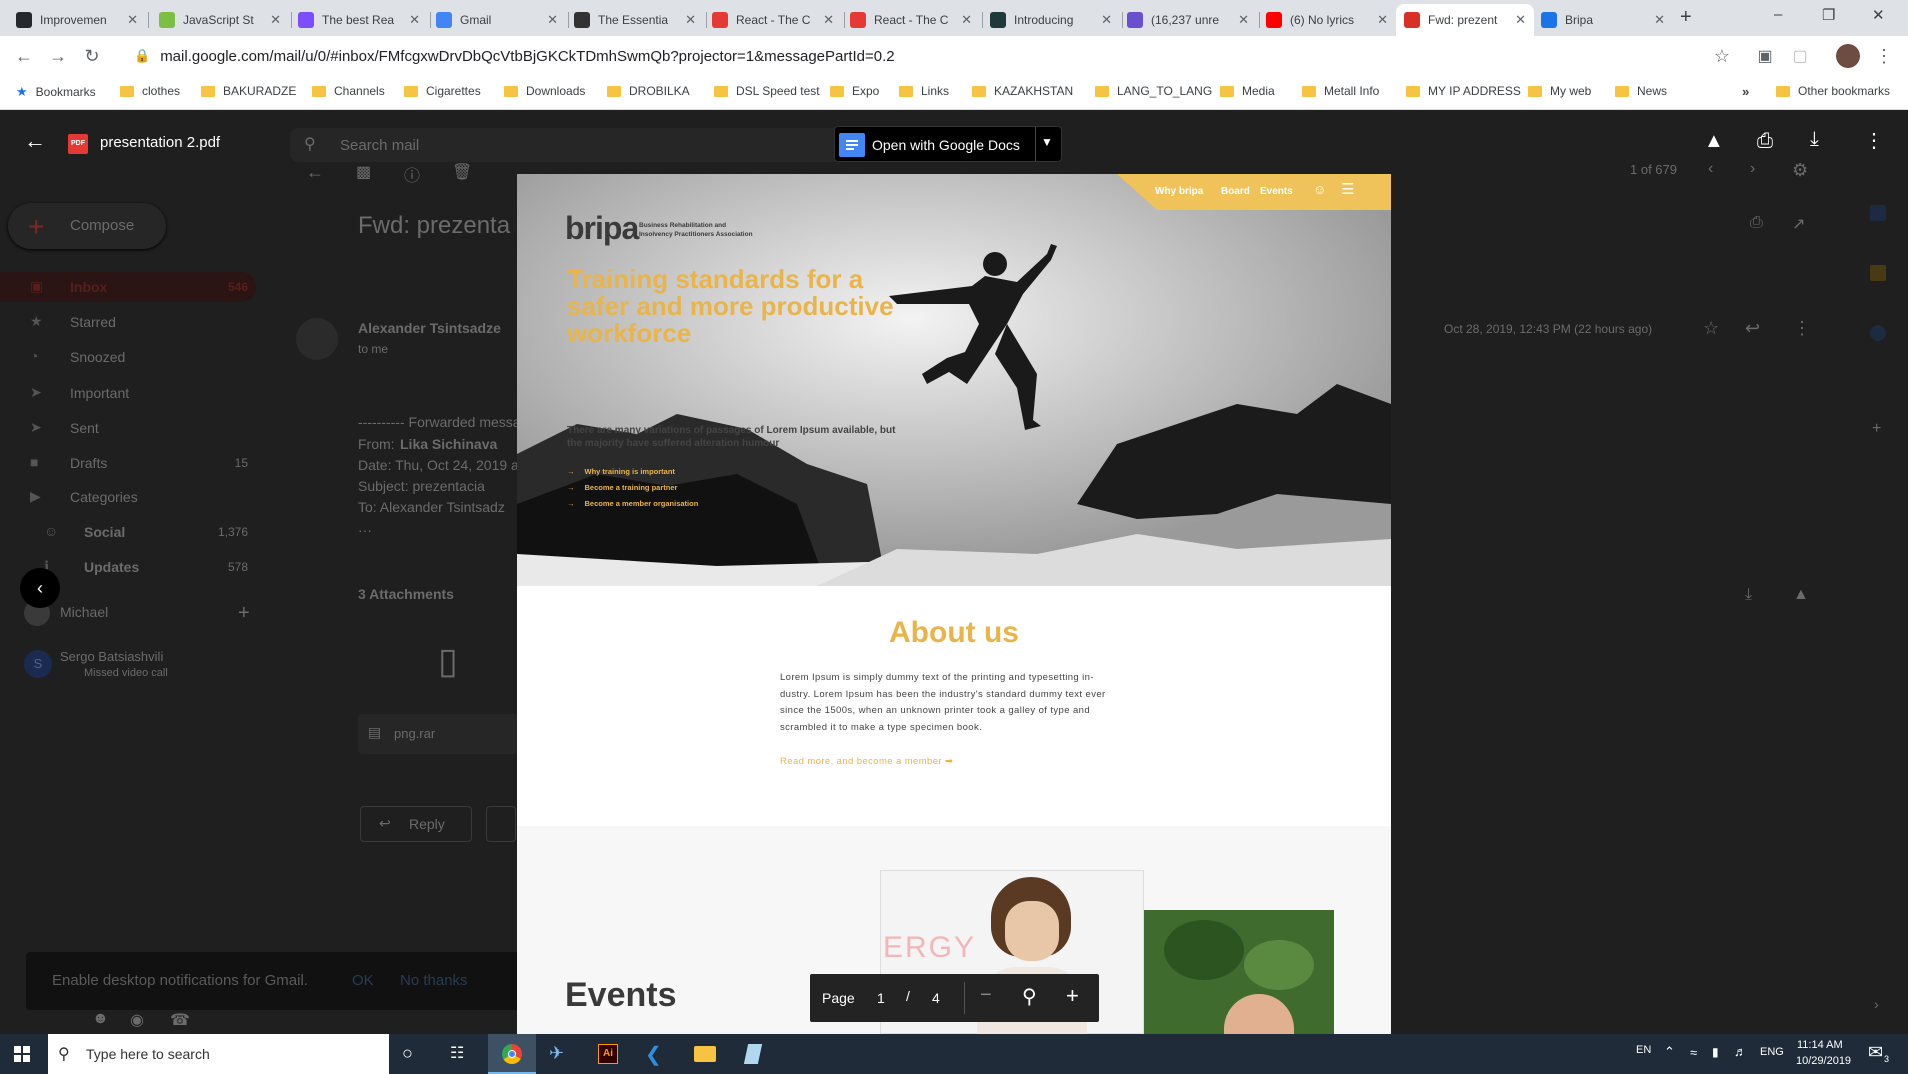  Describe the element at coordinates (1756, 223) in the screenshot. I see `print-all-icon: ⎙` at that location.